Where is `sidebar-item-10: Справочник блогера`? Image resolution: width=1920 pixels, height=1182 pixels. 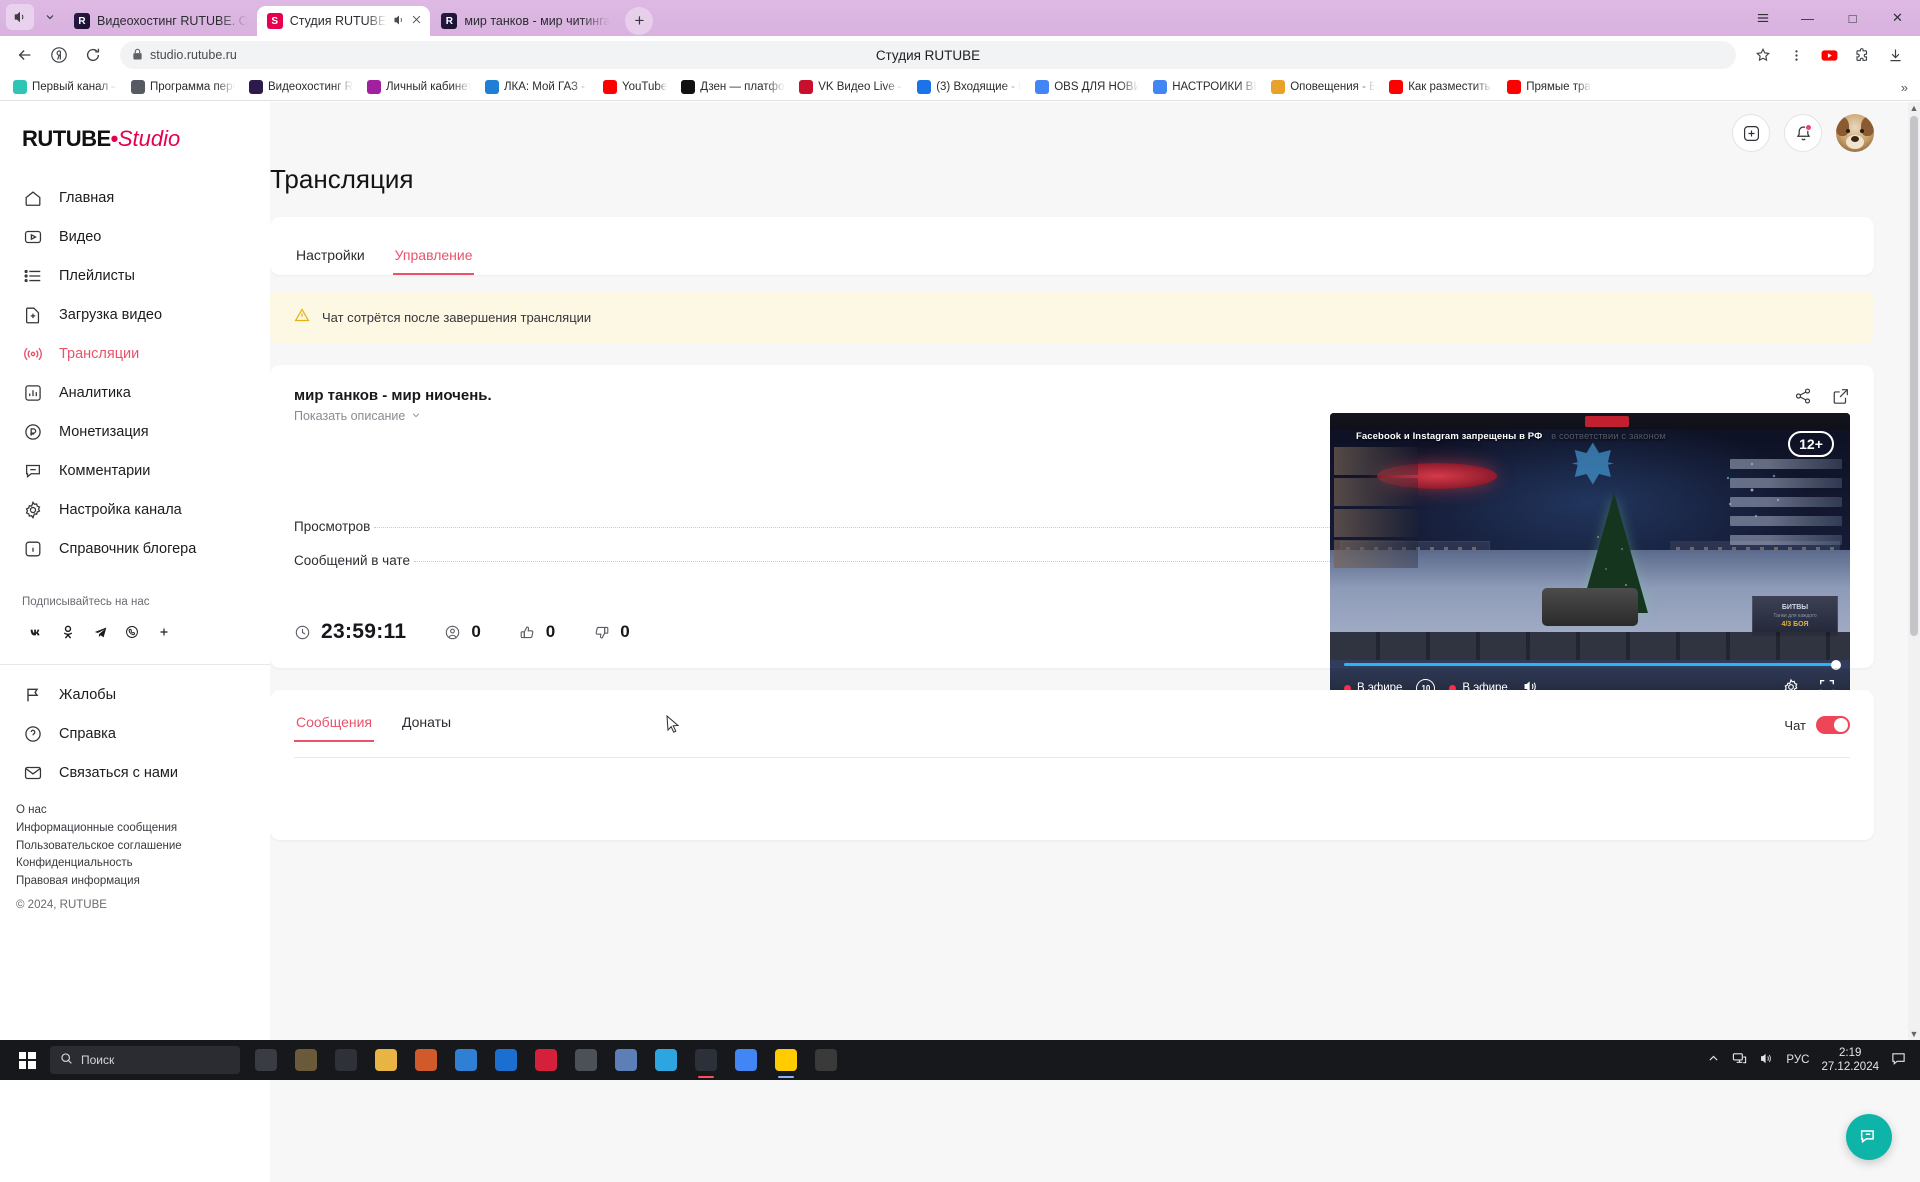 sidebar-item-10: Справочник блогера is located at coordinates (135, 548).